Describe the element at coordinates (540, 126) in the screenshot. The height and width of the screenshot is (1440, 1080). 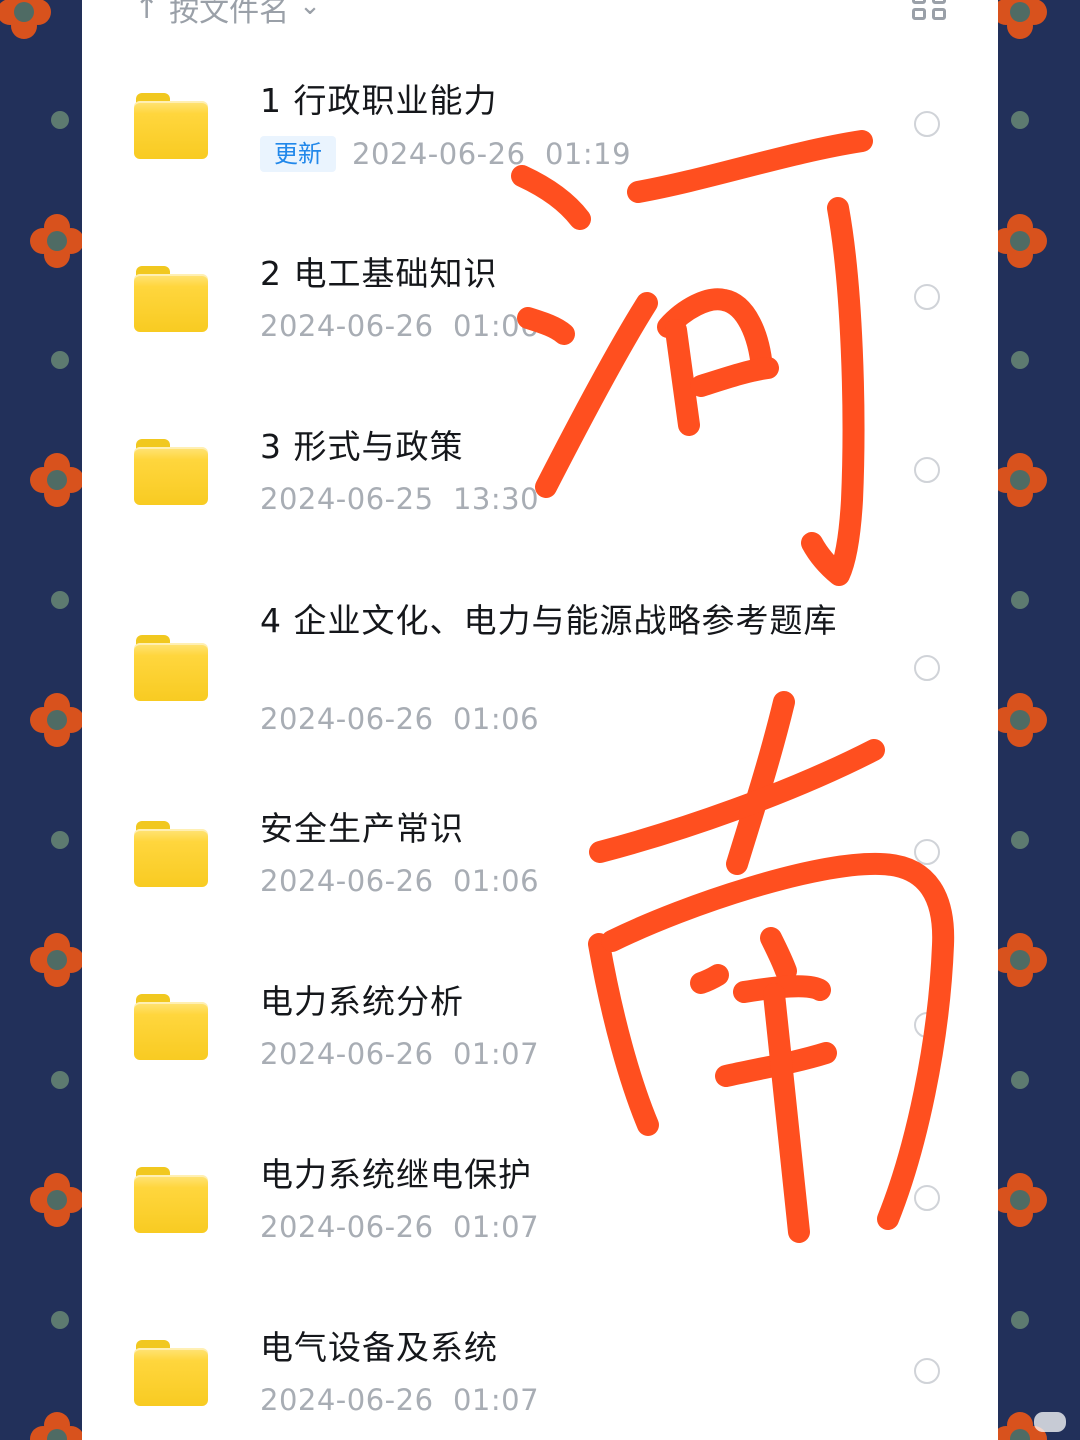
I see `file-list-item: 1 行政职业能力 更新 2024-06-26 01:19` at that location.